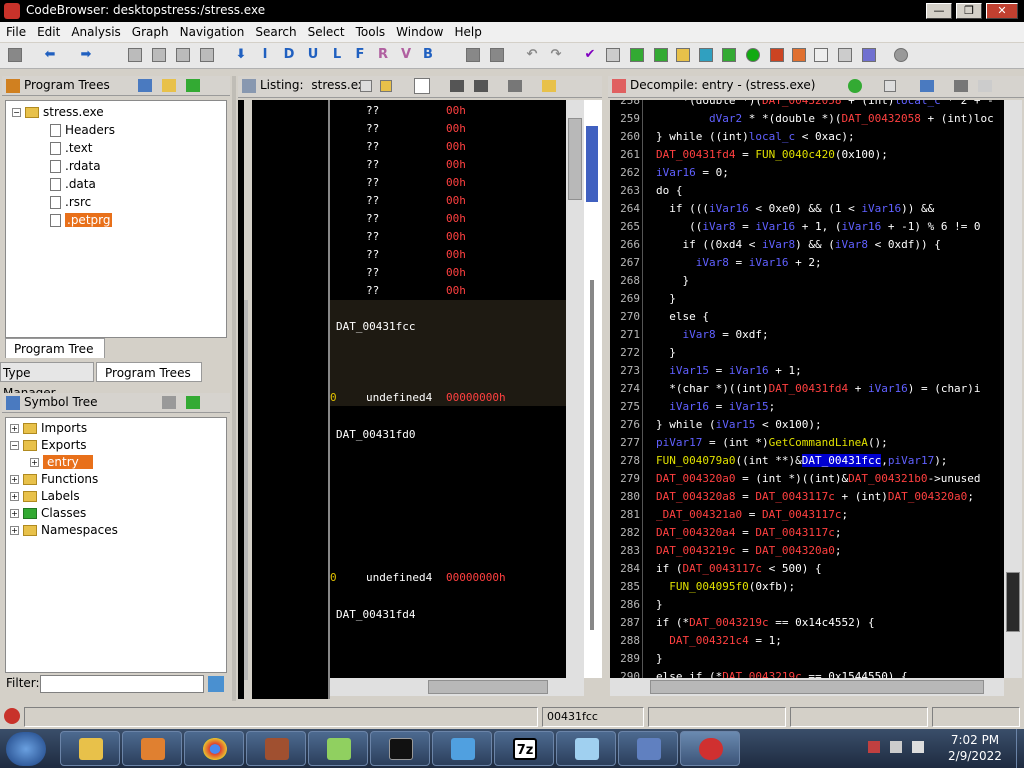 The width and height of the screenshot is (1024, 768). I want to click on undefined-value-1: 00000000h, so click(476, 398).